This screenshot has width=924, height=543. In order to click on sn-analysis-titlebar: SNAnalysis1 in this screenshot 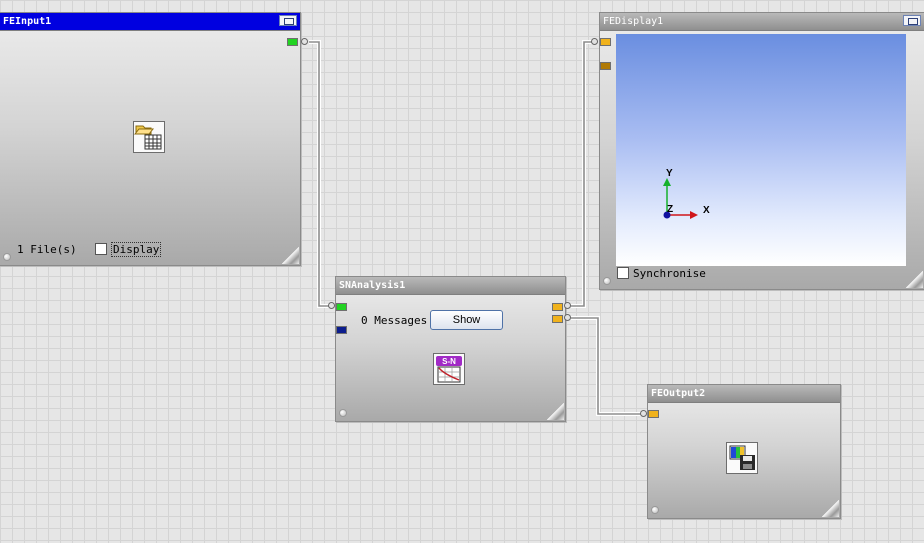, I will do `click(450, 286)`.